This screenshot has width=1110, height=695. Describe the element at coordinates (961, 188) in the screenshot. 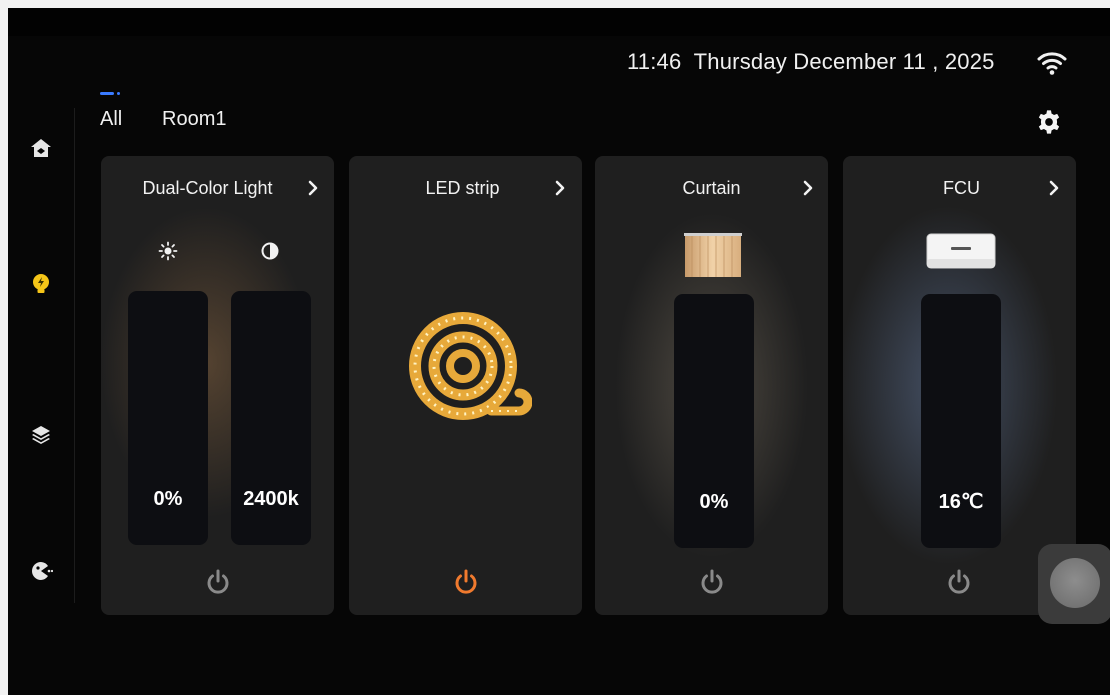

I see `card-title: FCU` at that location.